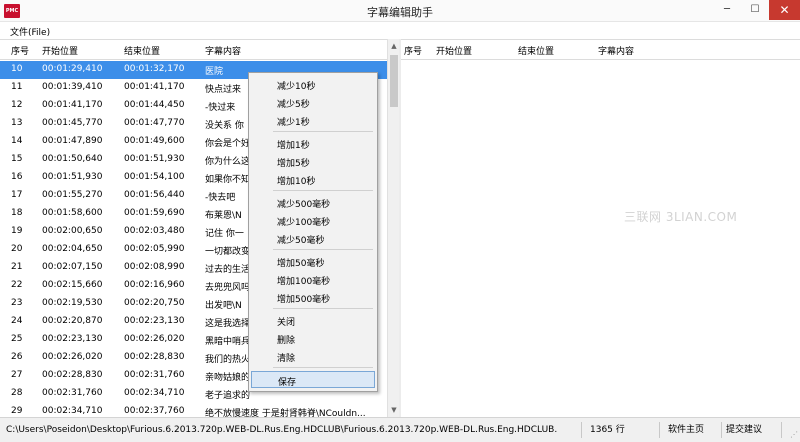 This screenshot has height=442, width=800. What do you see at coordinates (154, 141) in the screenshot?
I see `row-end-time: 00:01:49,600` at bounding box center [154, 141].